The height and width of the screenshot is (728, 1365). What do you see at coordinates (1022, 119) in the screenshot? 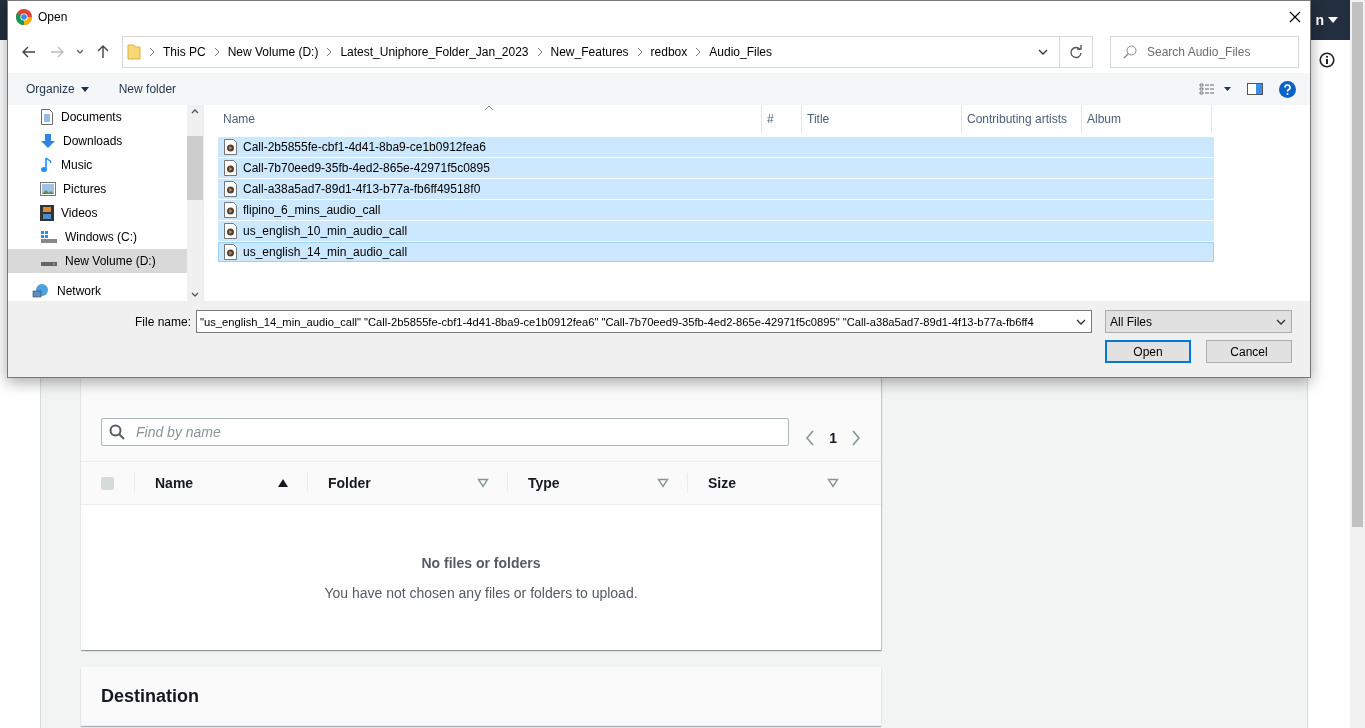
I see `column-header: Contributing artists` at bounding box center [1022, 119].